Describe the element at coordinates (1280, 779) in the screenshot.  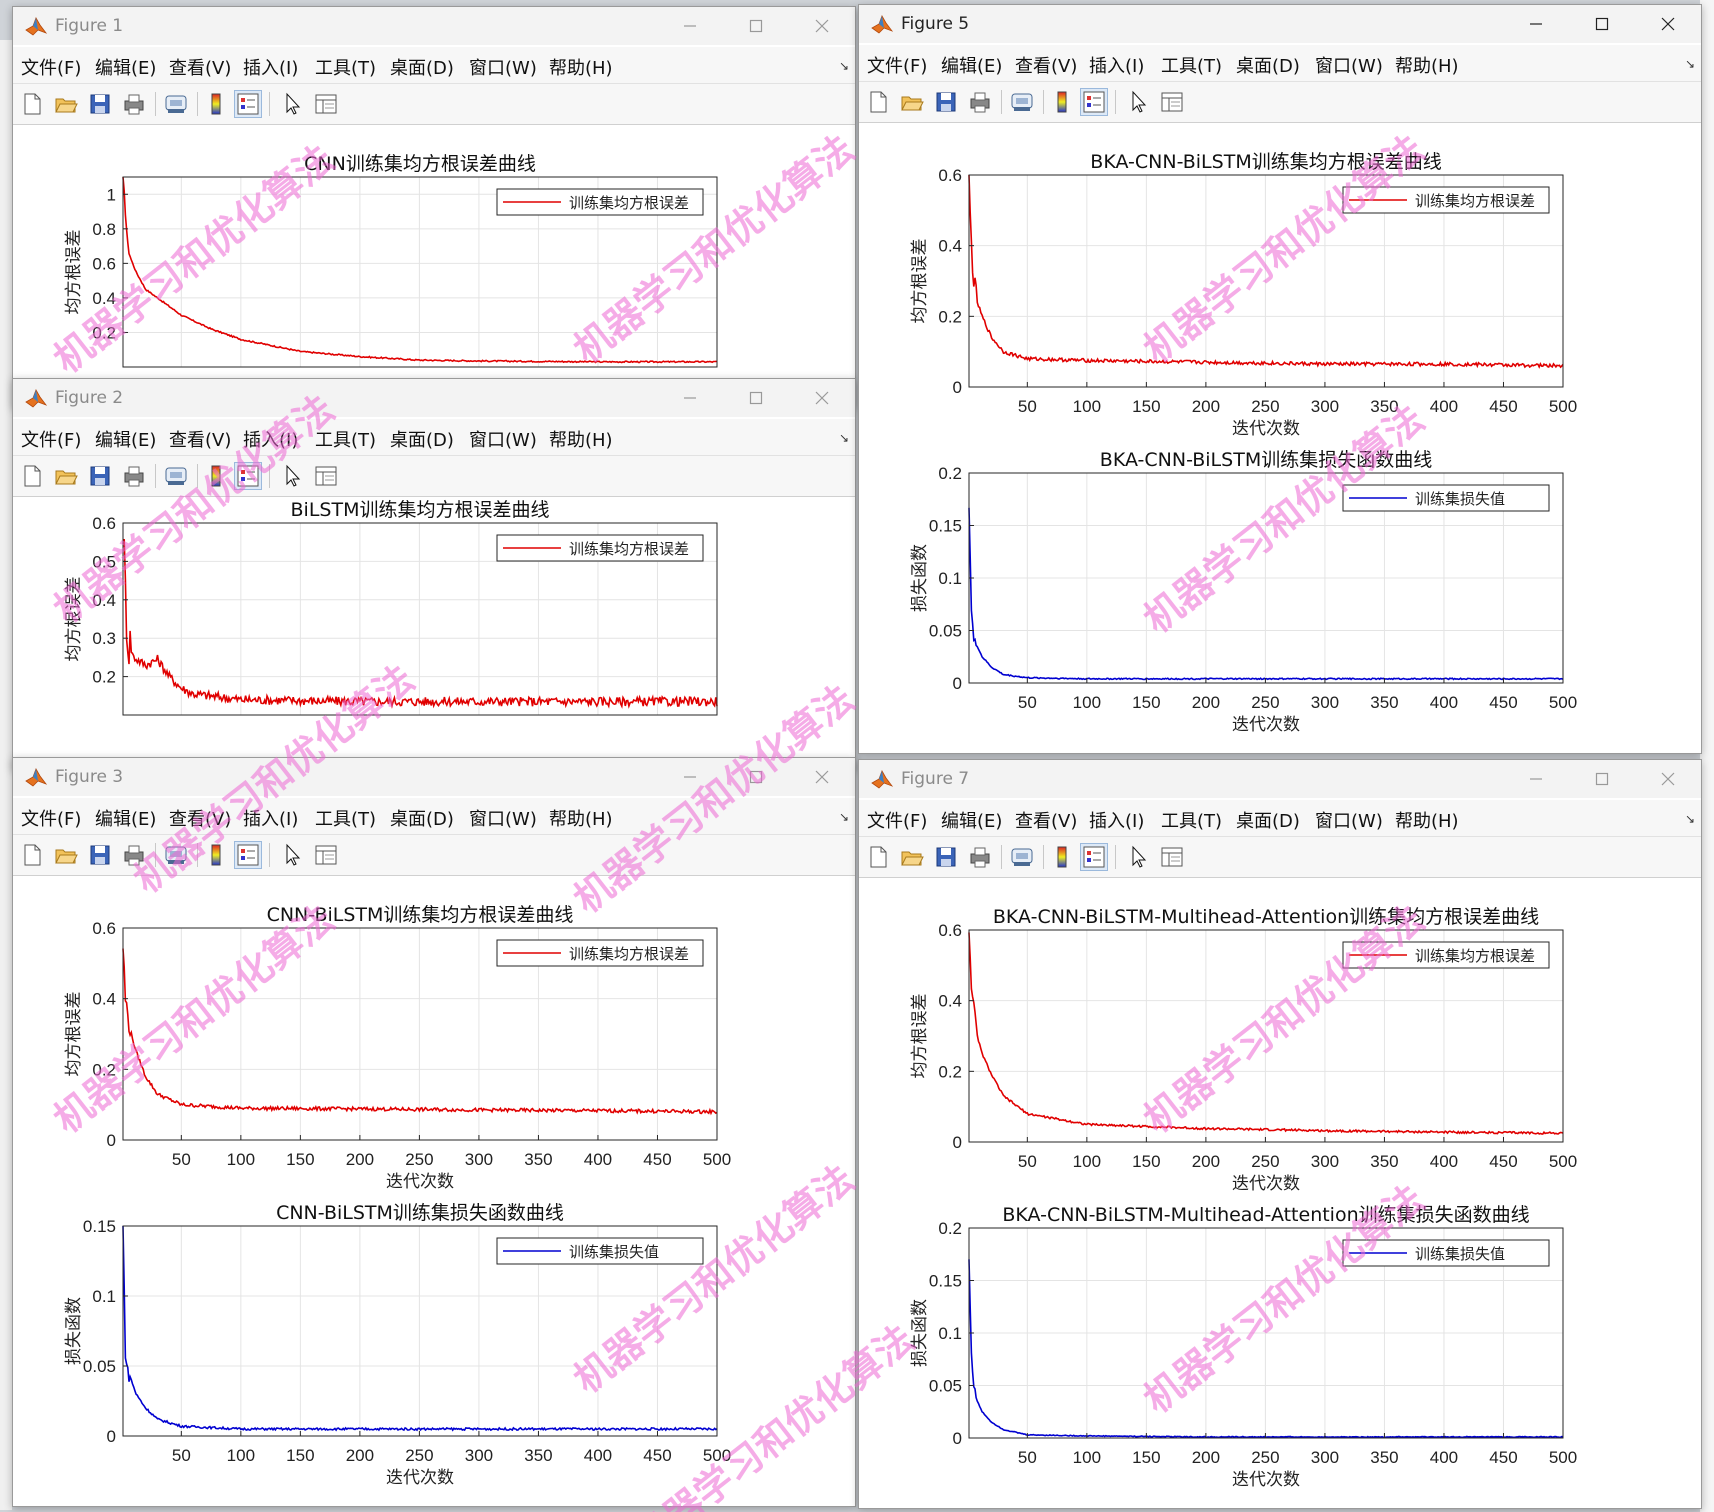
I see `title-bar: Figure 7` at that location.